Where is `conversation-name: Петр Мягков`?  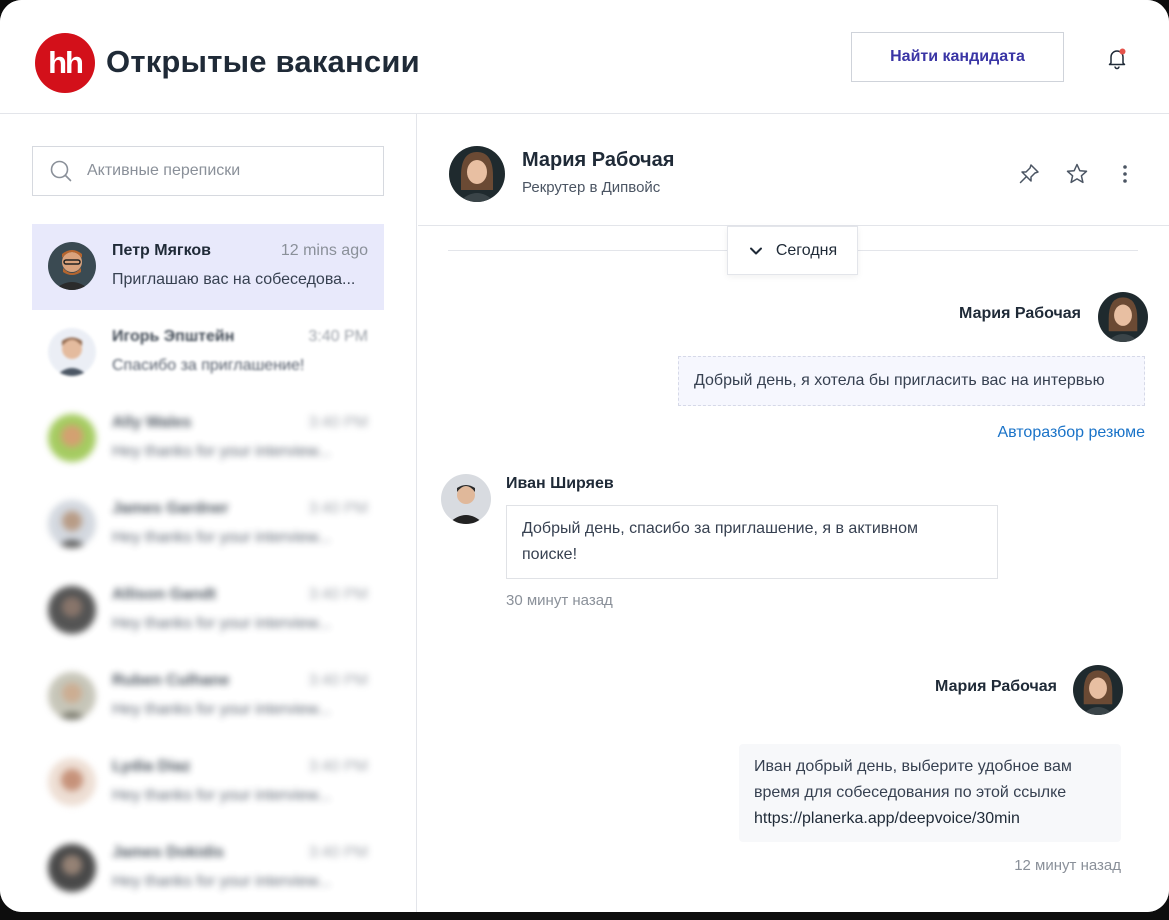 conversation-name: Петр Мягков is located at coordinates (161, 250).